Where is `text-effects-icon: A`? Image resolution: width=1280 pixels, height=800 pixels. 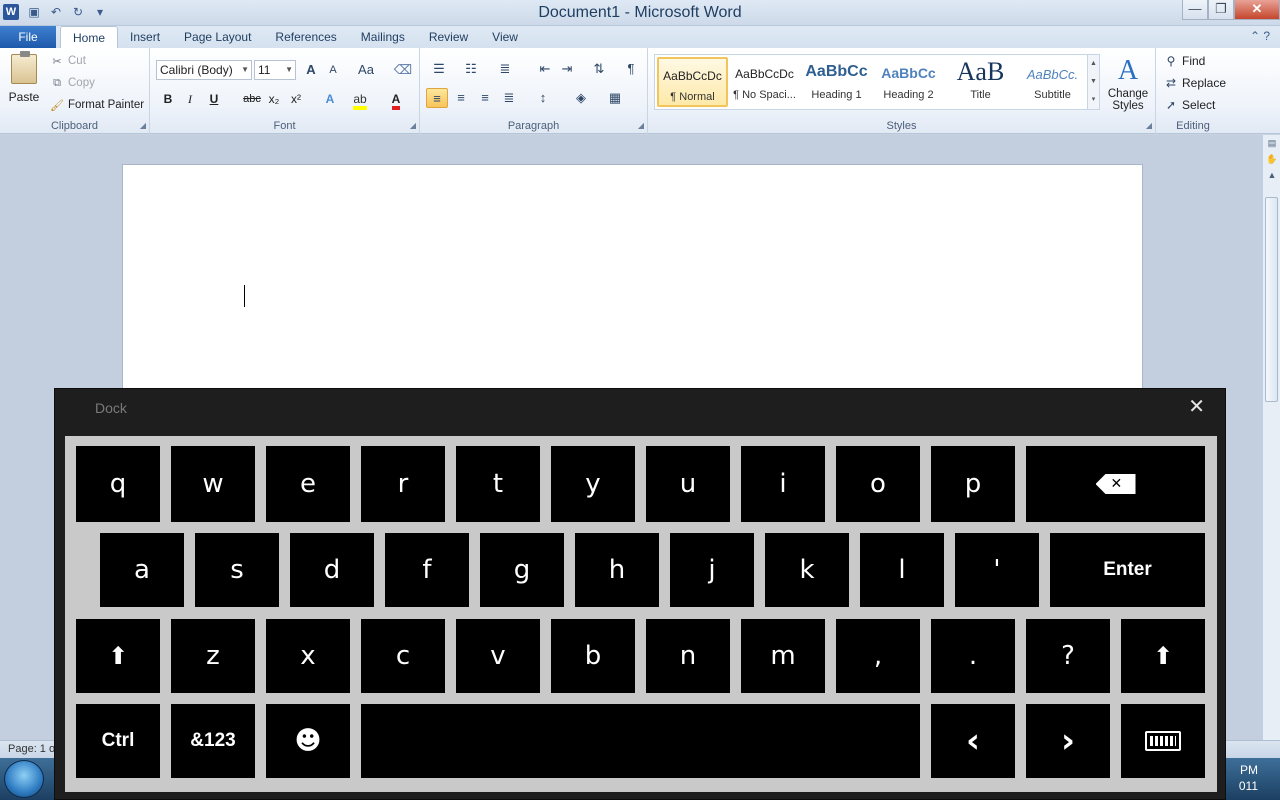
text-effects-icon: A is located at coordinates (330, 99).